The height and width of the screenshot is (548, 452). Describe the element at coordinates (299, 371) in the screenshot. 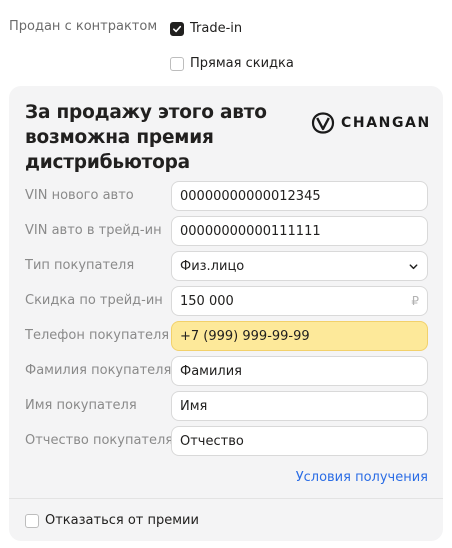

I see `last-name-input: Фамилия` at that location.